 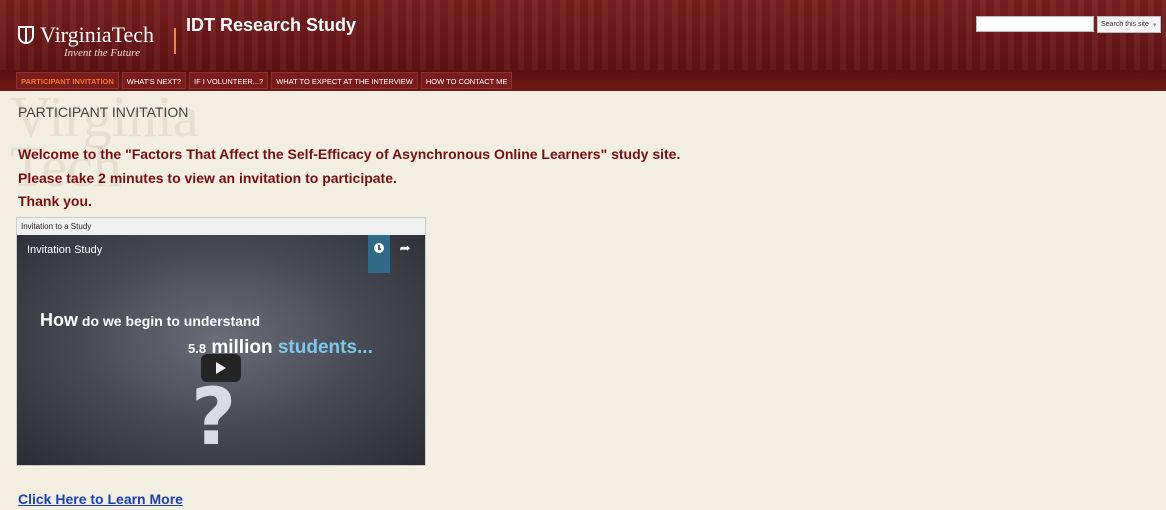 I want to click on video-widget-label: Invitation to a Study, so click(x=221, y=227).